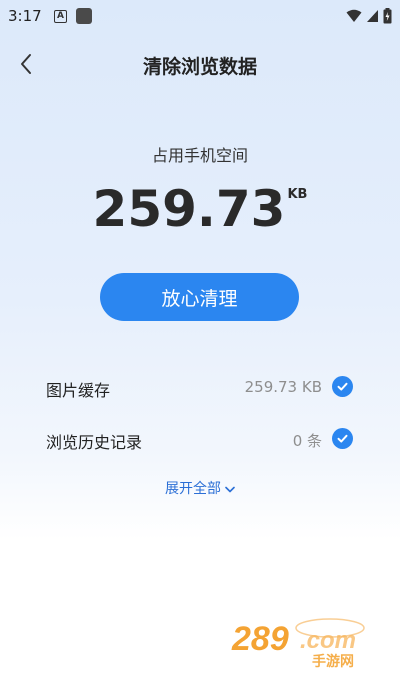 The image size is (400, 700). What do you see at coordinates (199, 297) in the screenshot?
I see `clean-button: 放心清理` at bounding box center [199, 297].